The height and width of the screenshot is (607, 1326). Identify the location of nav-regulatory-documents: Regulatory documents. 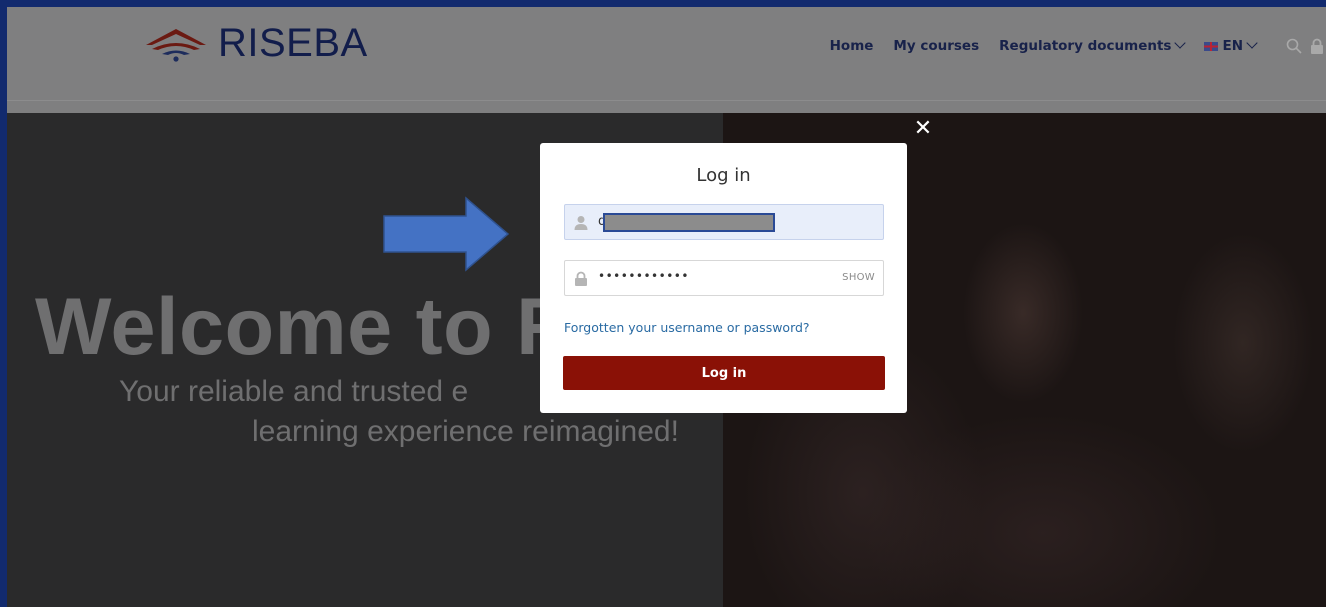
(1093, 45).